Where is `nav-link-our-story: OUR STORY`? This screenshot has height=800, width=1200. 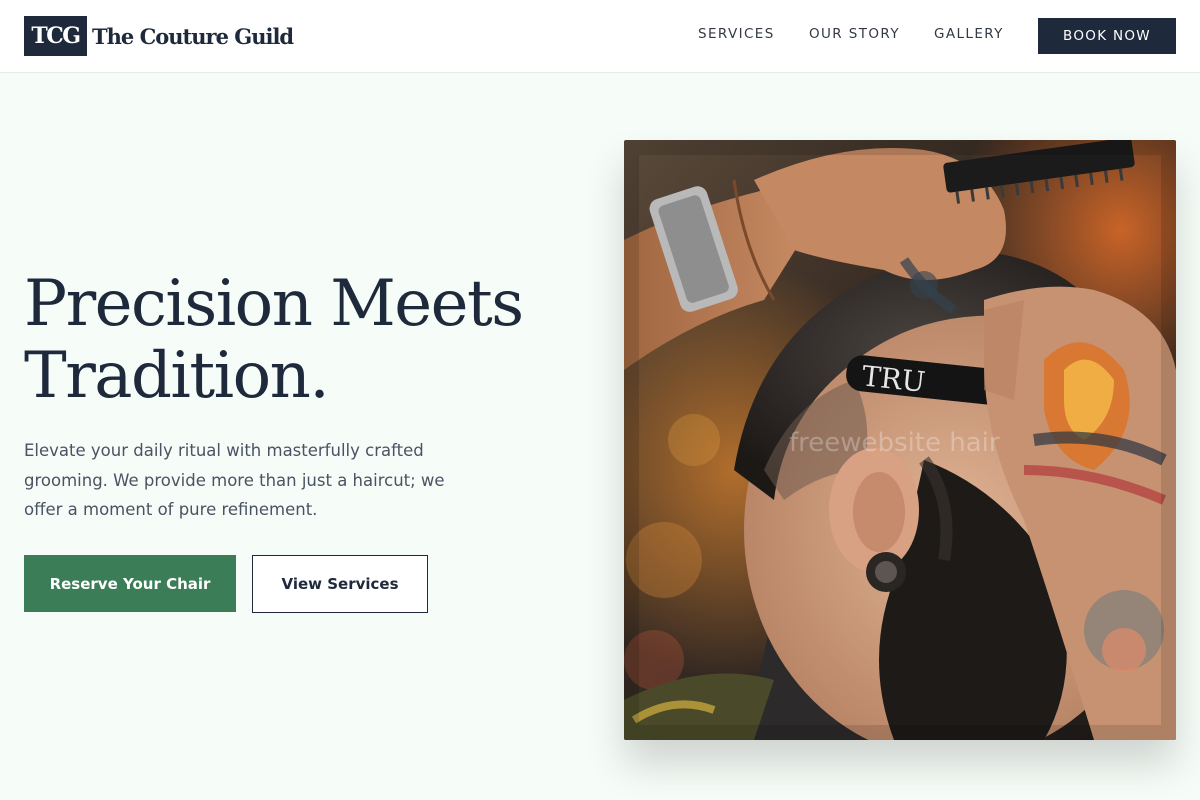 nav-link-our-story: OUR STORY is located at coordinates (854, 34).